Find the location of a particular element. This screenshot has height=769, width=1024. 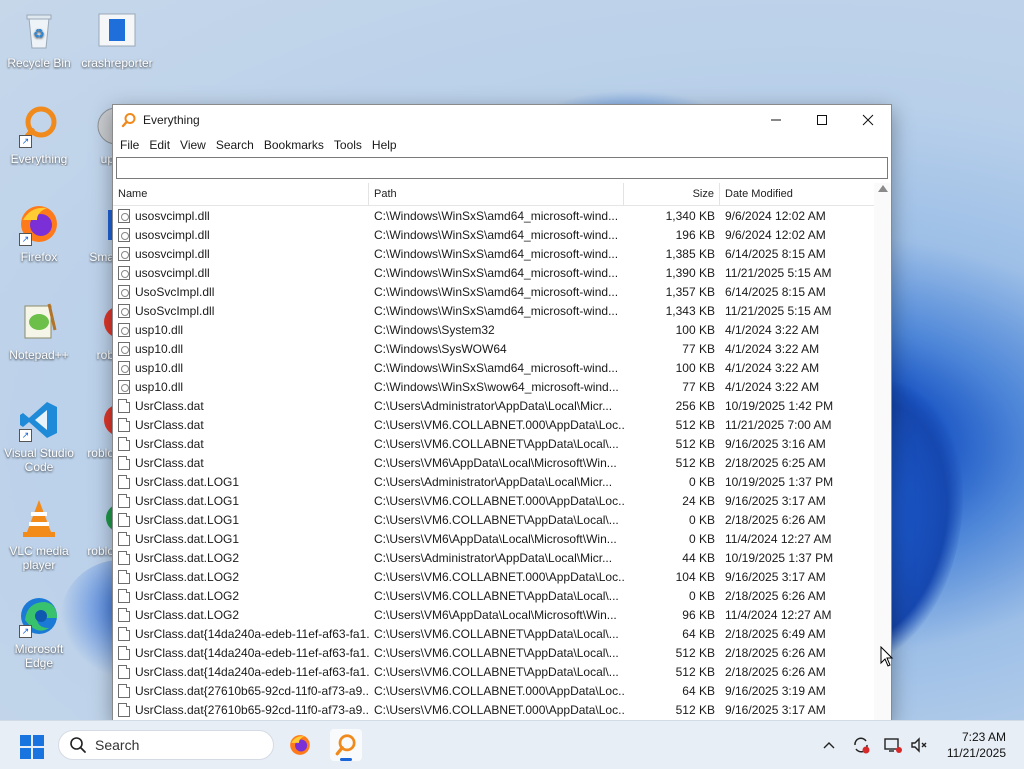

scroll-up-arrow-icon is located at coordinates (883, 188).